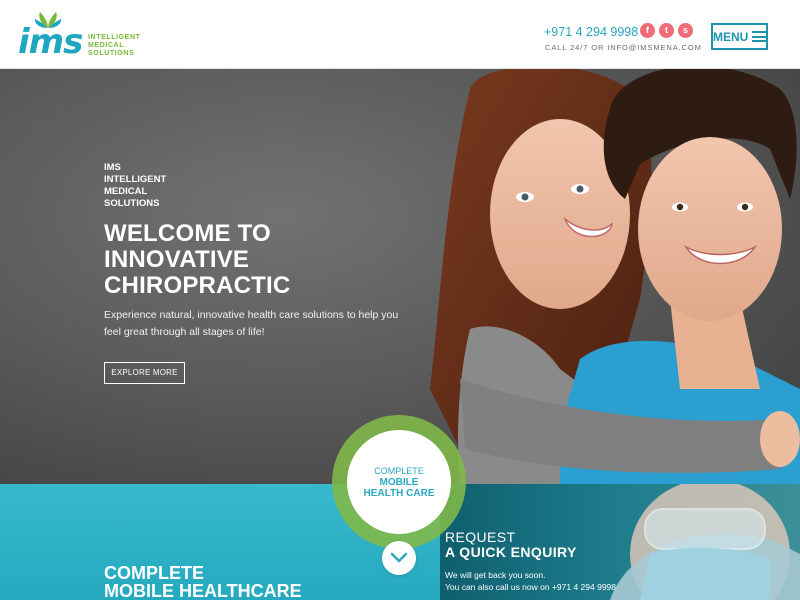 Image resolution: width=800 pixels, height=600 pixels. What do you see at coordinates (623, 47) in the screenshot?
I see `contact-line: CALL 24/7 OR INFO@IMSMENA.COM` at bounding box center [623, 47].